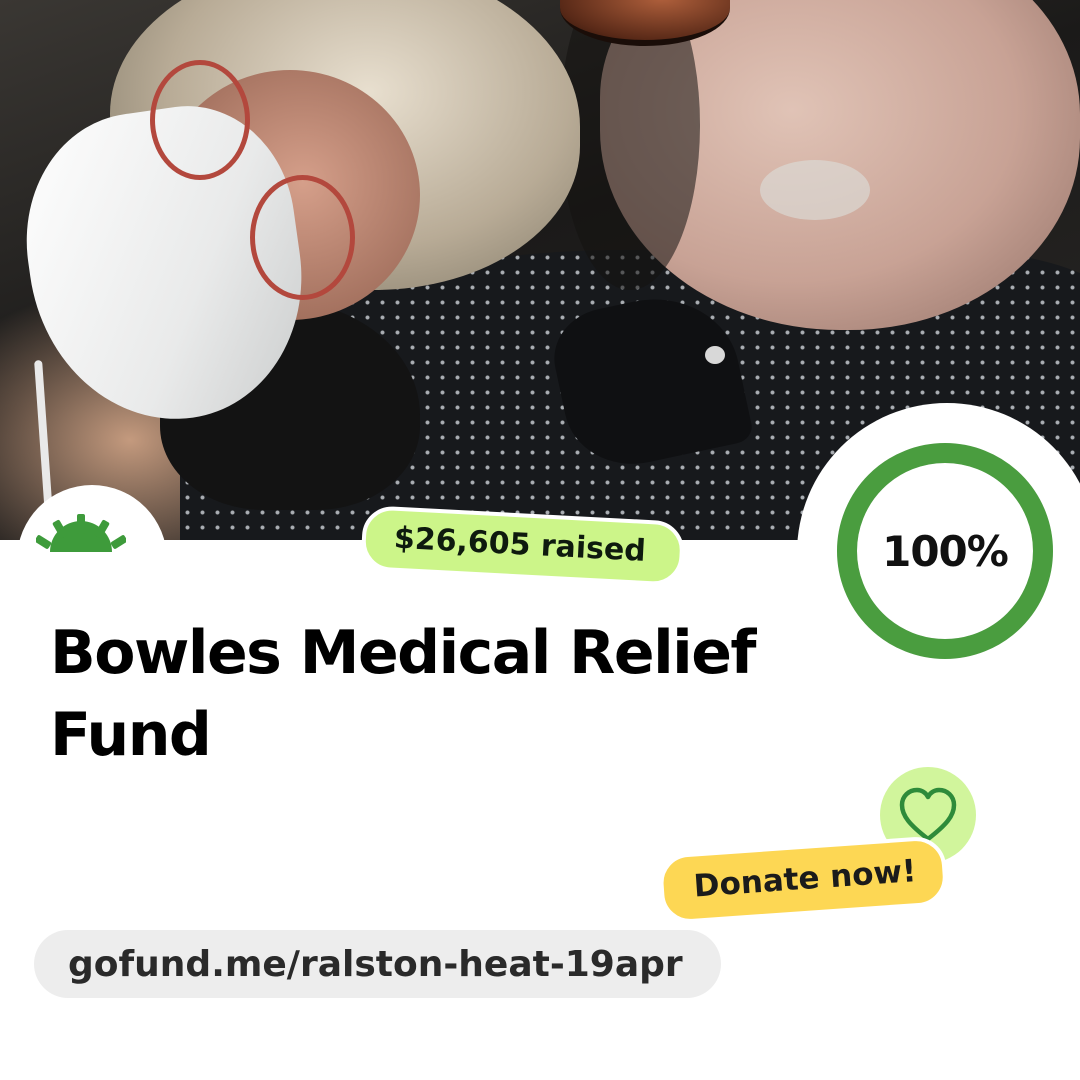 The image size is (1080, 1080). I want to click on campaign-title: Bowles Medical Relief Fund, so click(403, 694).